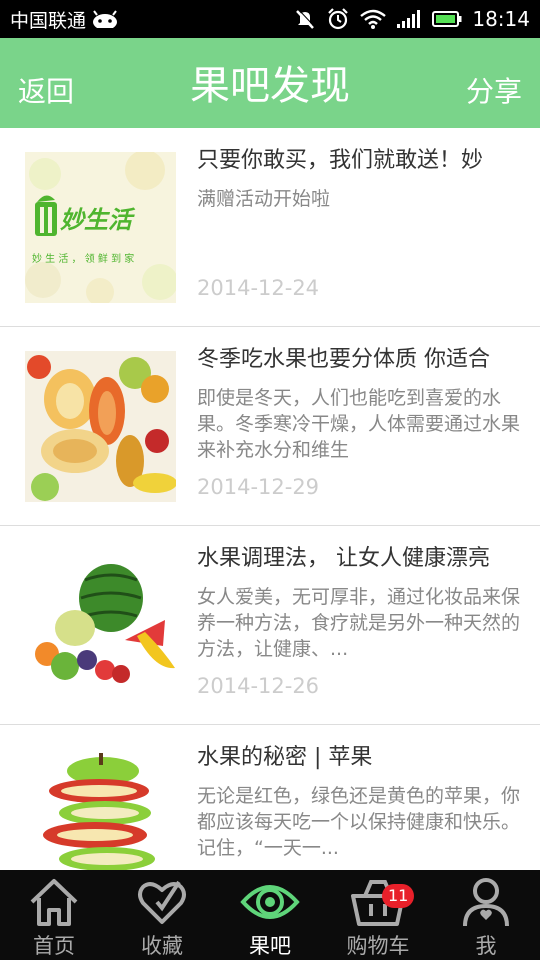 This screenshot has height=960, width=540. I want to click on article-title: 只要你敢买，我们就敢送！妙, so click(340, 160).